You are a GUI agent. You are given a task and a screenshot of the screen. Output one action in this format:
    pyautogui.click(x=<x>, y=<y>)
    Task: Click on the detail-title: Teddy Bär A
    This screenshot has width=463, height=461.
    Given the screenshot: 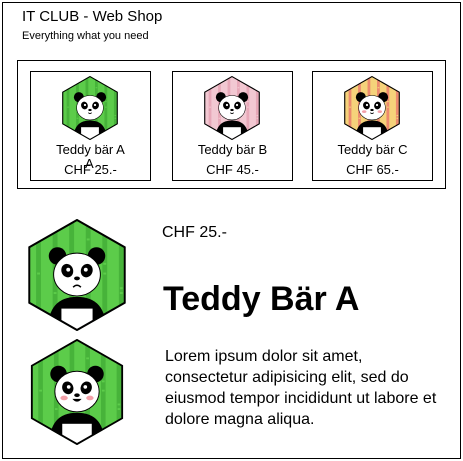 What is the action you would take?
    pyautogui.click(x=261, y=299)
    